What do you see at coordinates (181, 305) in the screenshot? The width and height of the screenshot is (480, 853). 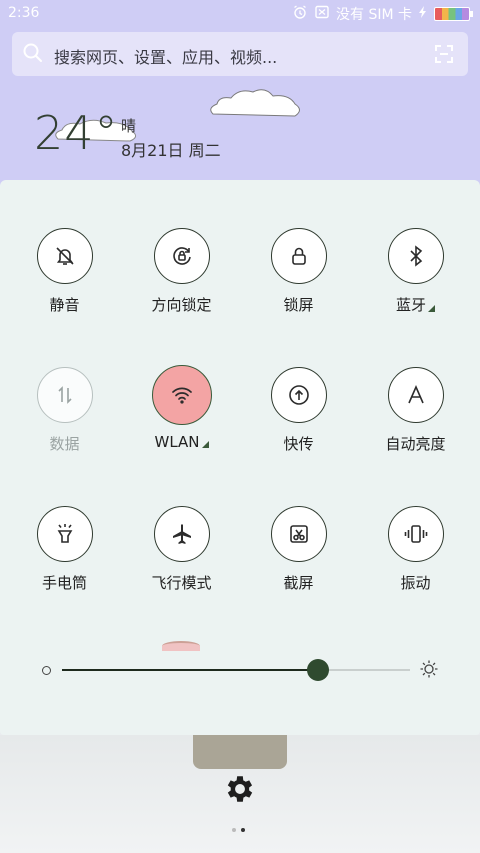 I see `tile-label: 方向锁定` at bounding box center [181, 305].